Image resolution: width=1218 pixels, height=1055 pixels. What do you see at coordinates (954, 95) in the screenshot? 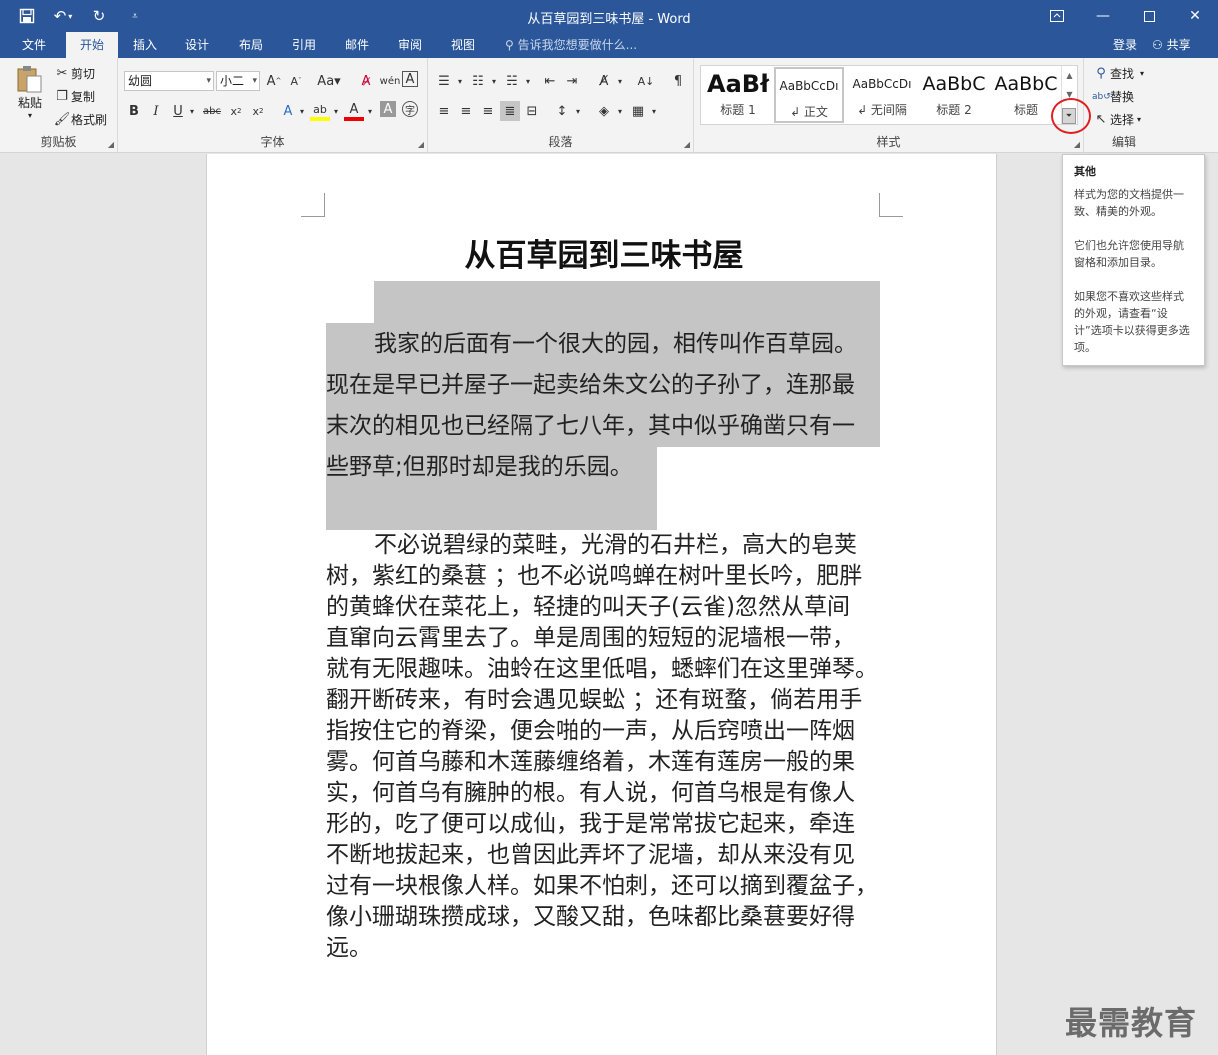
I see `style-heading-2: AaBbC 标题 2` at bounding box center [954, 95].